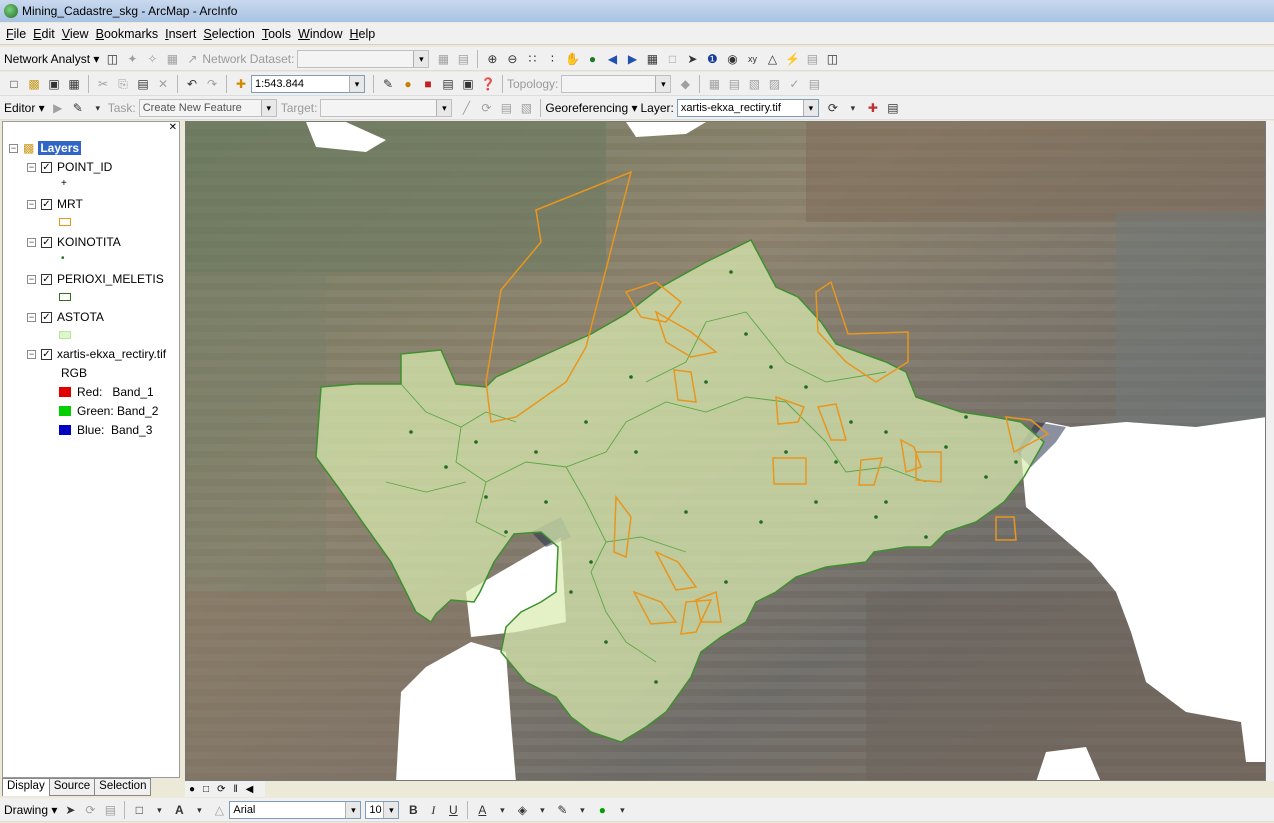 The height and width of the screenshot is (823, 1274). I want to click on directions-icon: ↗, so click(192, 59).